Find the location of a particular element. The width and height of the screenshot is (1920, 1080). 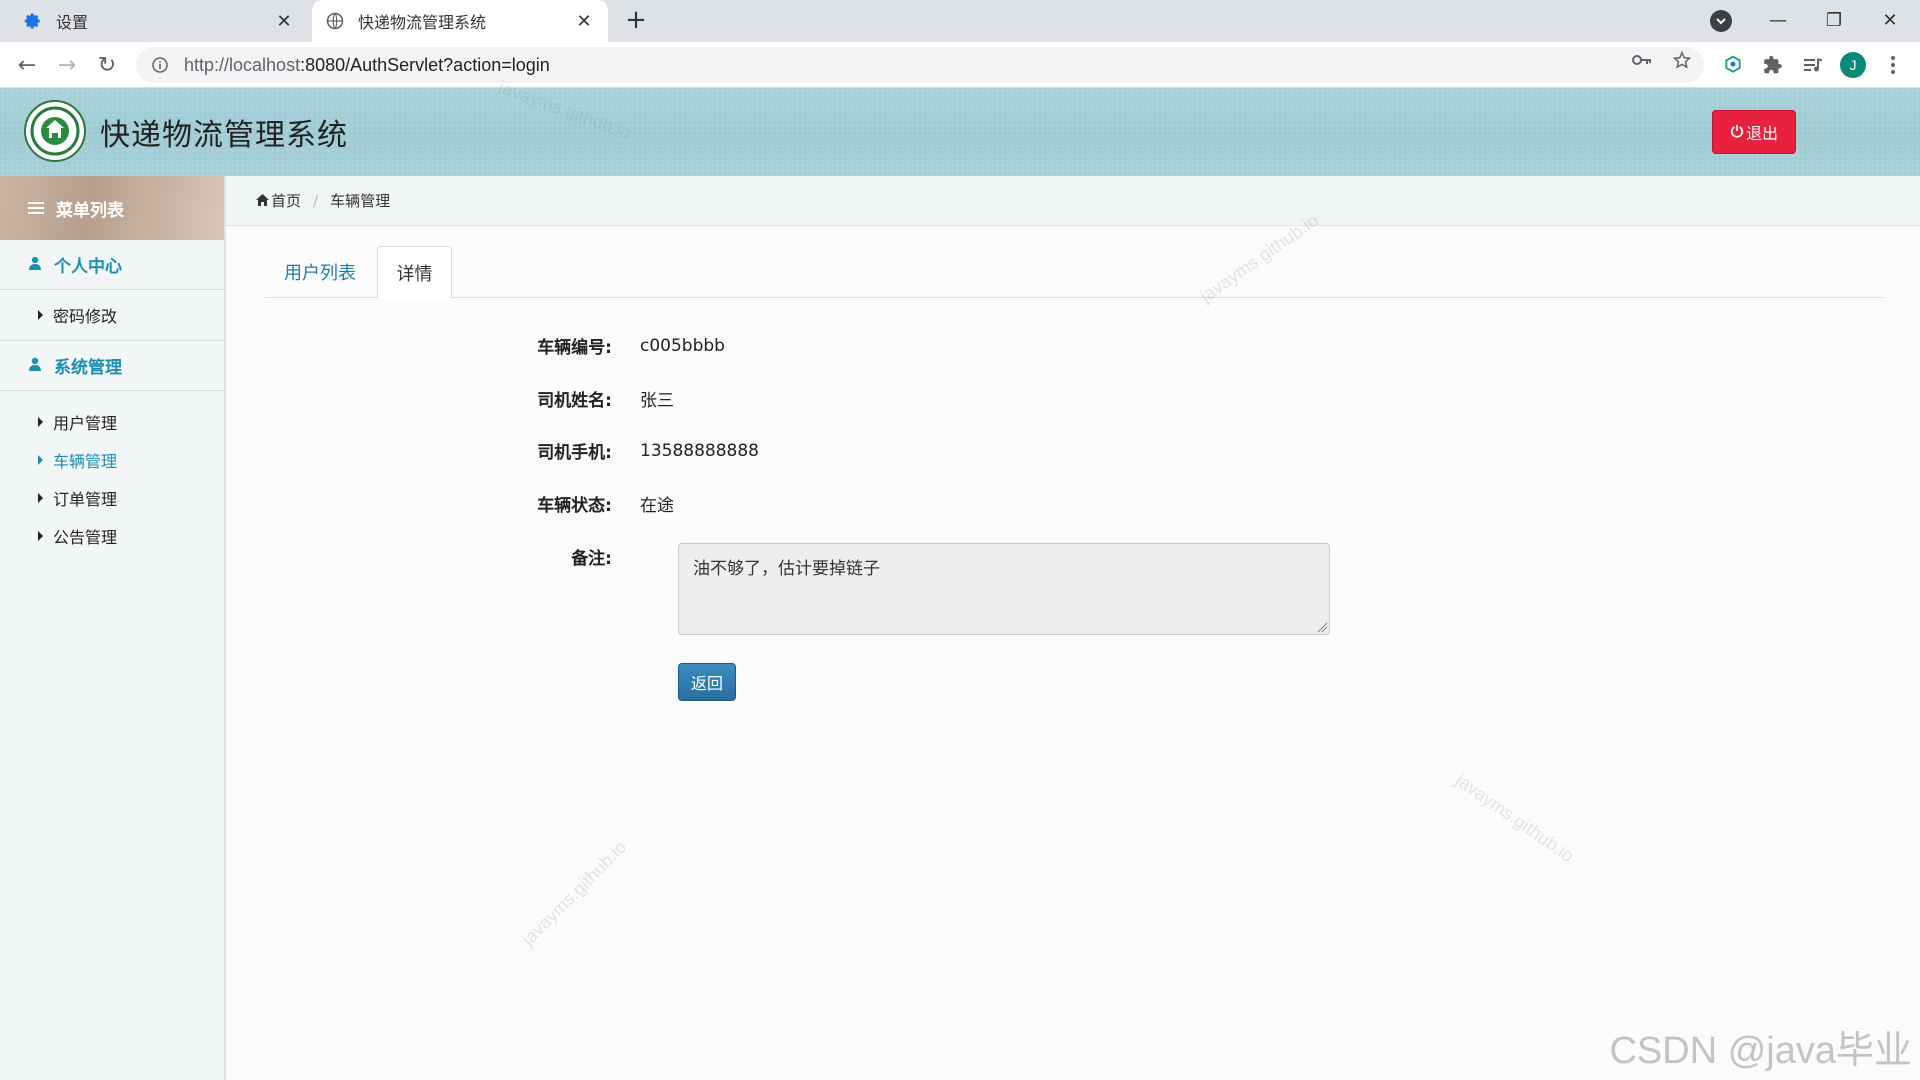

resize-grip-icon is located at coordinates (1322, 627).